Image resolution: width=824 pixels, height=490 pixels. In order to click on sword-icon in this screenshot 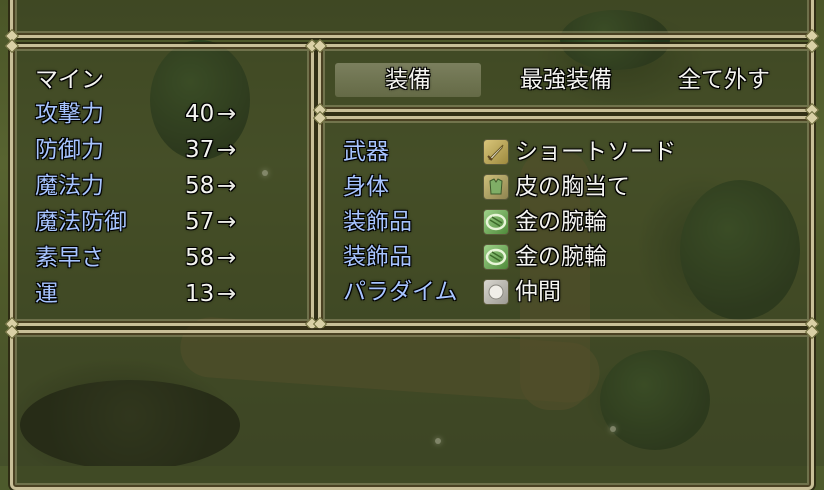, I will do `click(496, 152)`.